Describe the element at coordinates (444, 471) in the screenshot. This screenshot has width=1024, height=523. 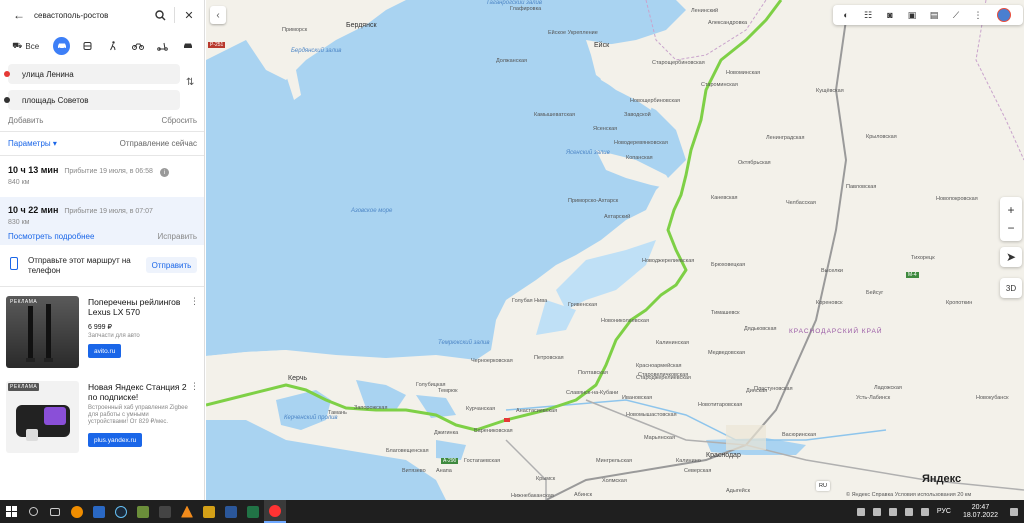
I see `label-anapa: Анапа` at that location.